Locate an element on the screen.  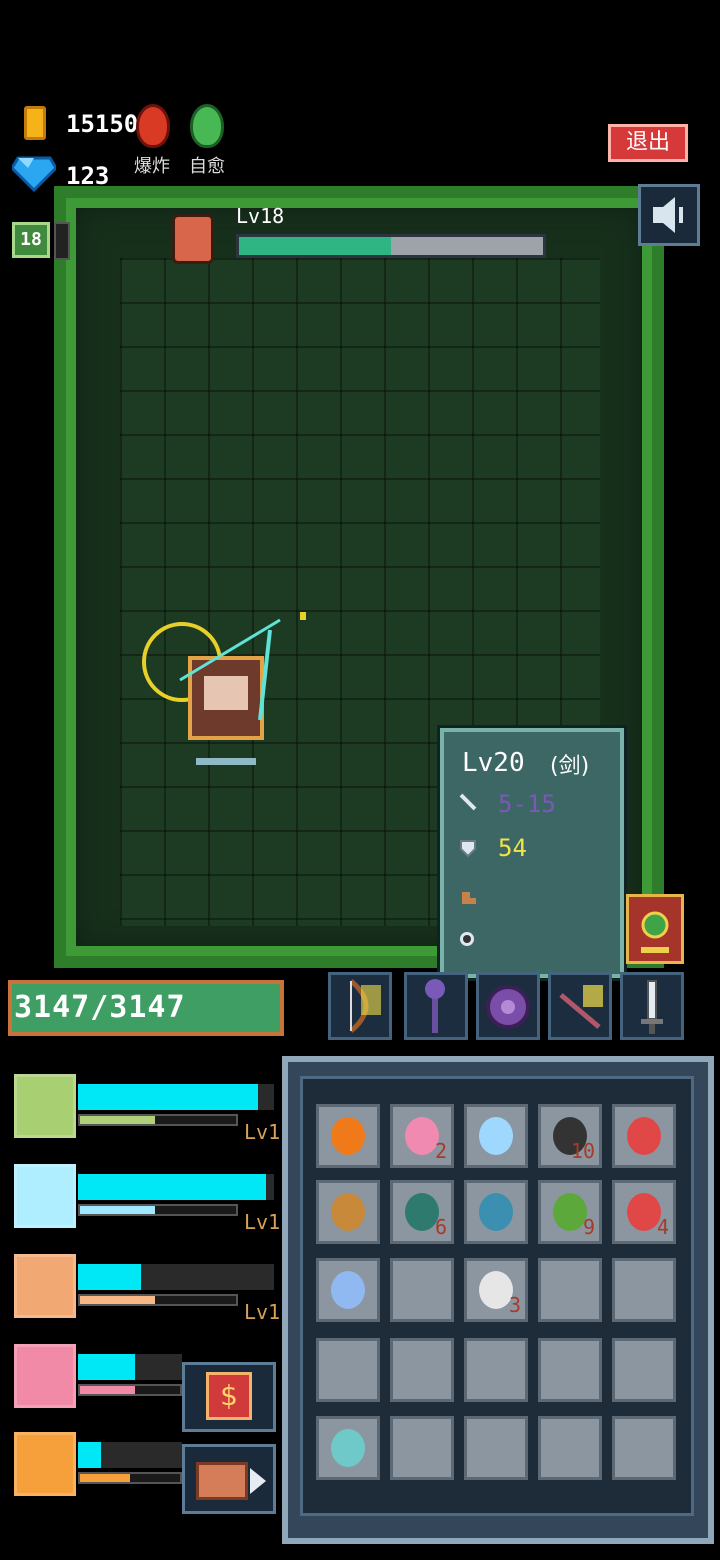
equip-slot-shield is located at coordinates (508, 1006).